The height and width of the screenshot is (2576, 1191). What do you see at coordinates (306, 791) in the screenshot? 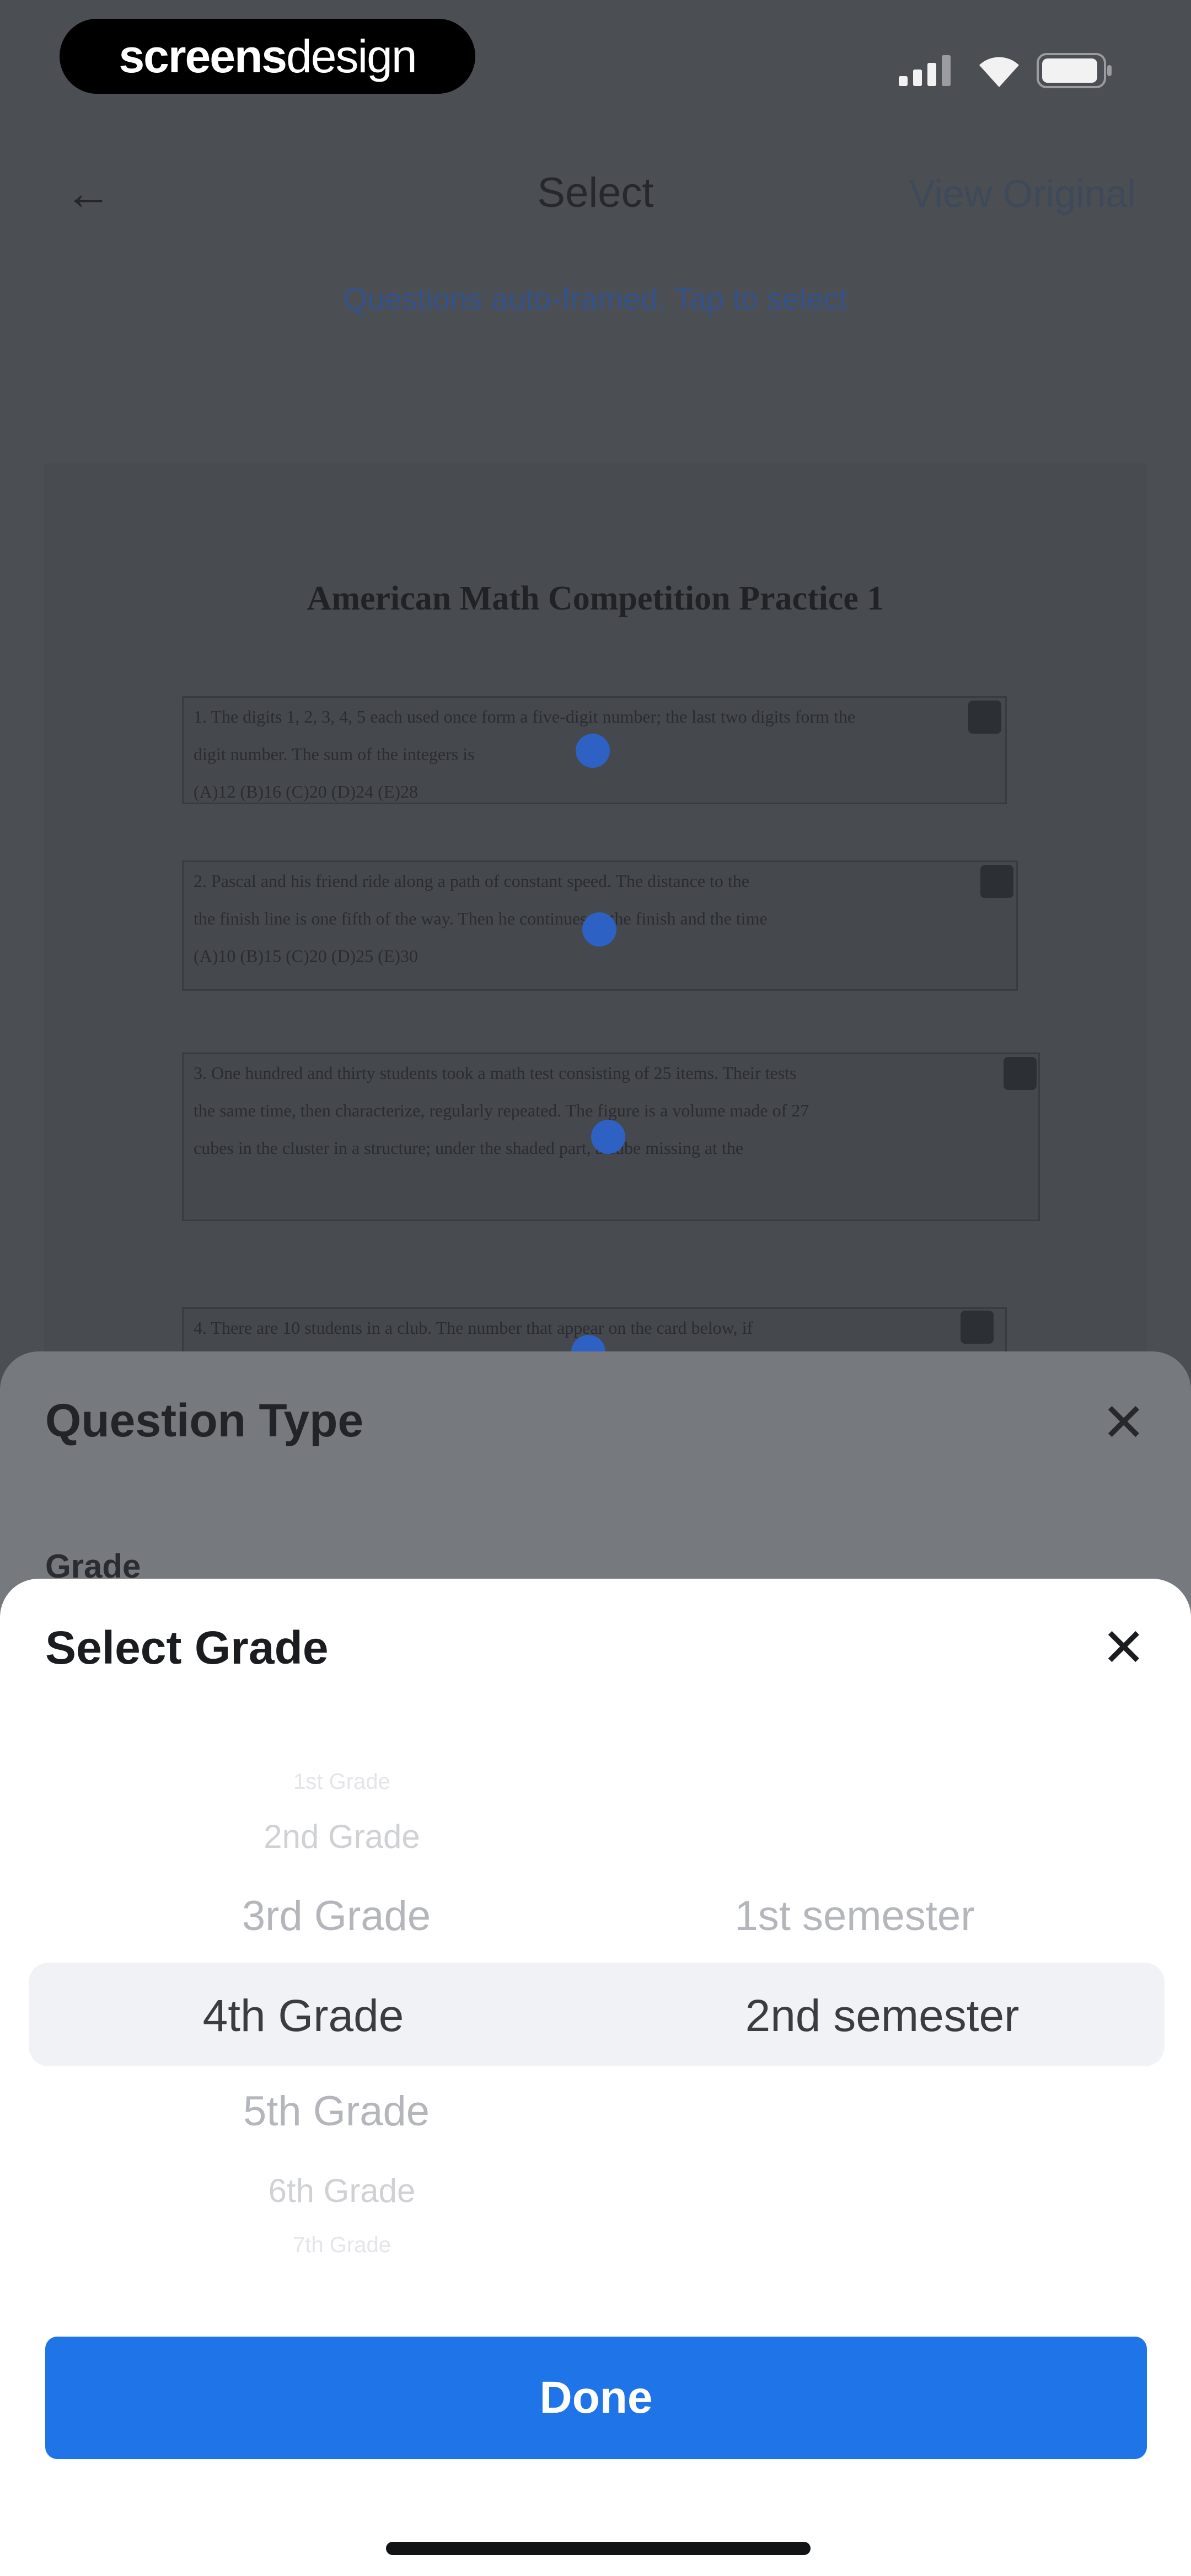
I see `question-options: (A)12 (B)16 (C)20 (D)24 (E)28` at bounding box center [306, 791].